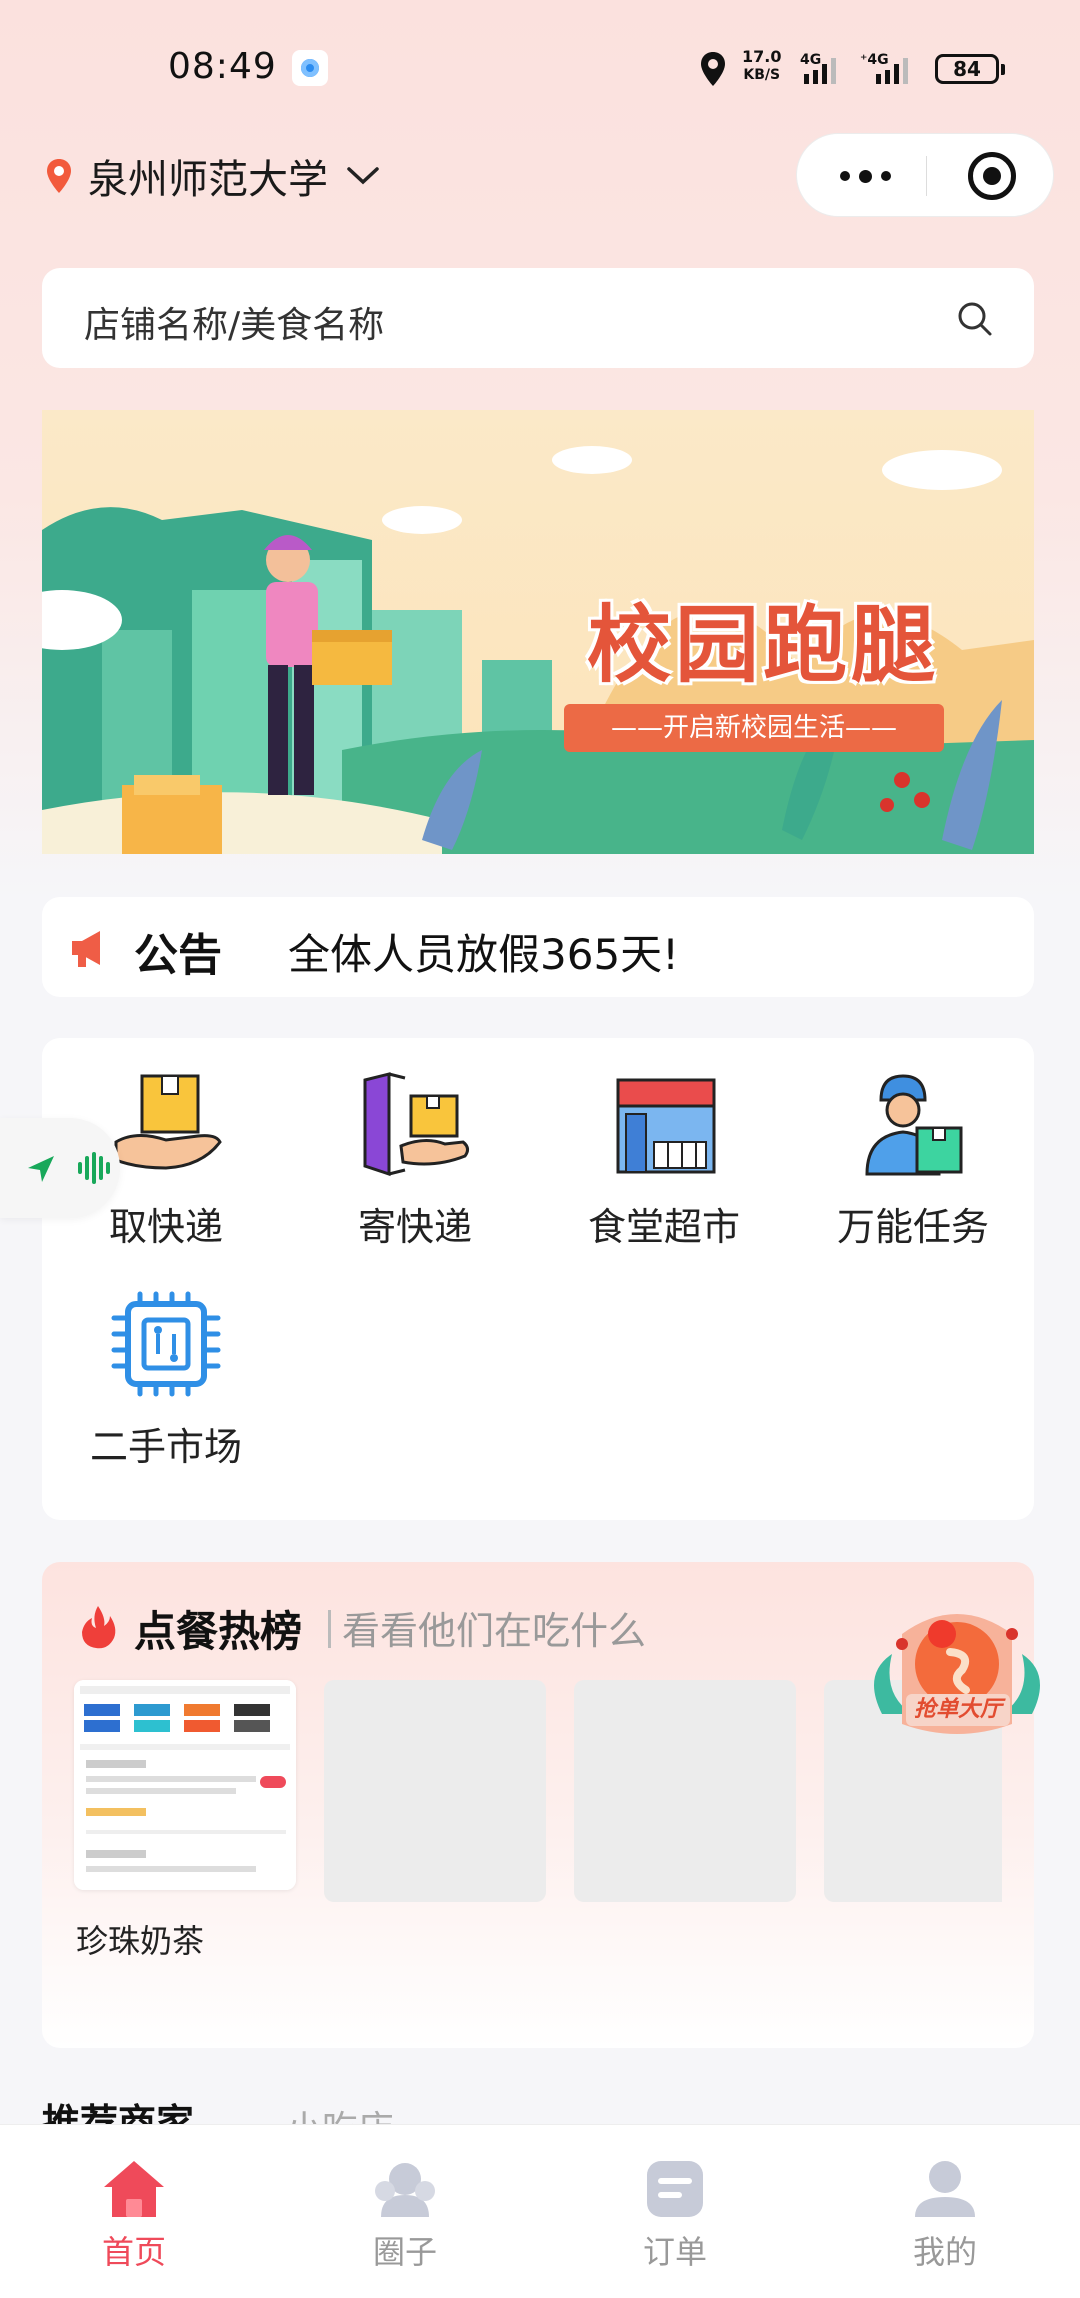 The height and width of the screenshot is (2298, 1080). I want to click on fire-icon, so click(99, 1627).